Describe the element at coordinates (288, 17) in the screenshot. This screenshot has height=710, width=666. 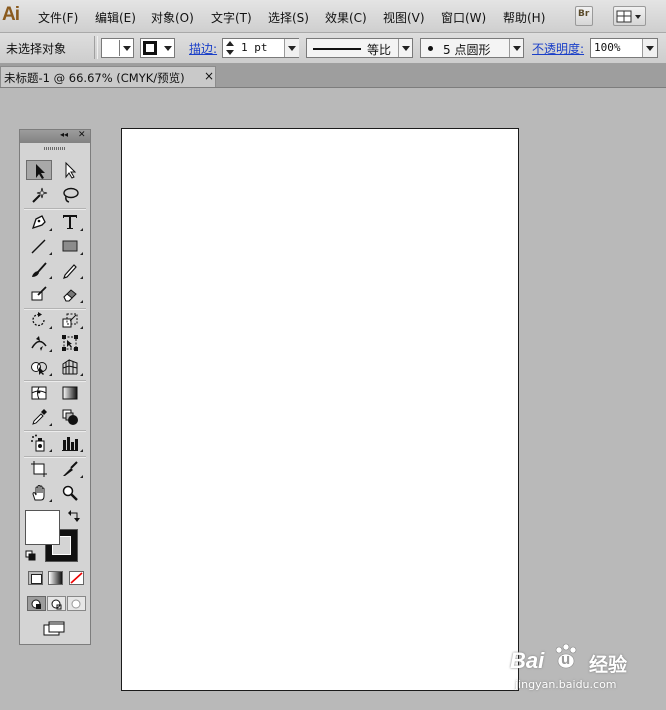
I see `menu-select: 选择(S)` at that location.